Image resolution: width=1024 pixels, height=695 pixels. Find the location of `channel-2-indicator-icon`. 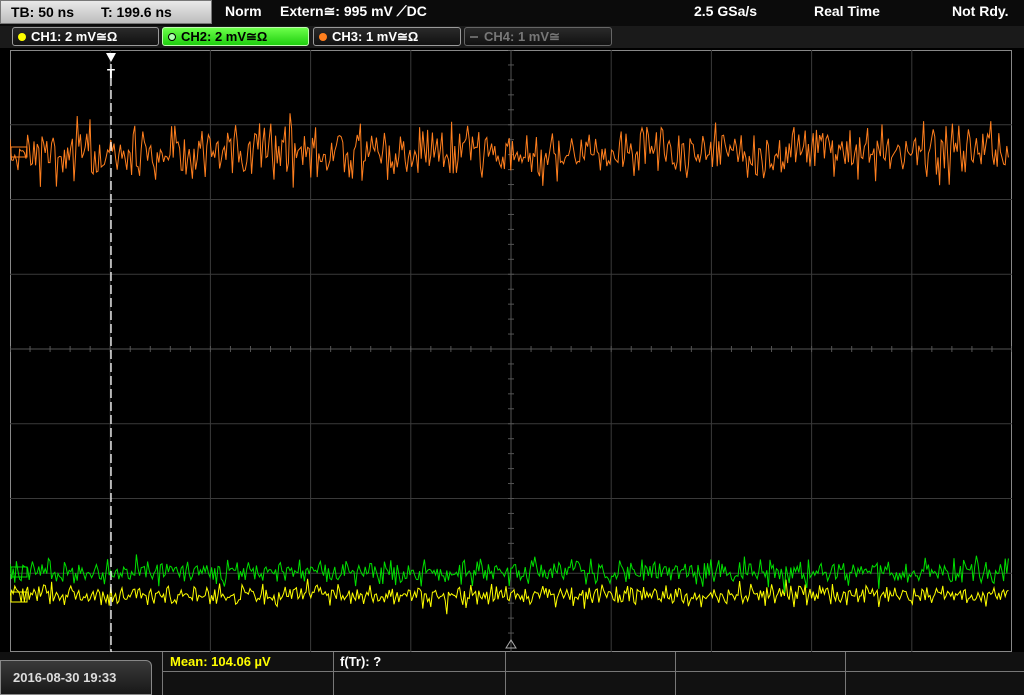

channel-2-indicator-icon is located at coordinates (172, 36).